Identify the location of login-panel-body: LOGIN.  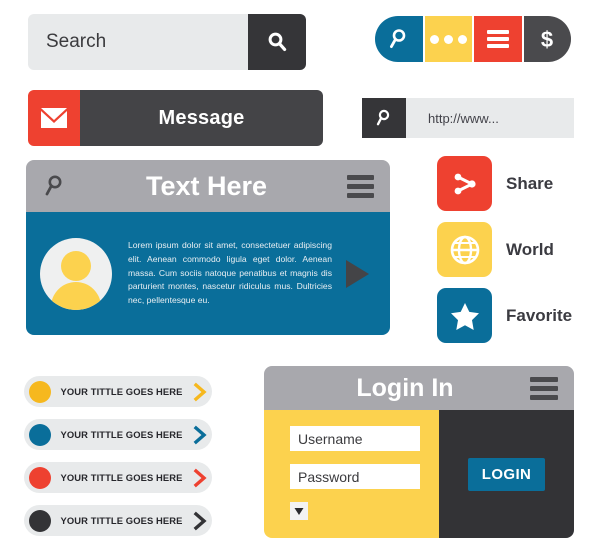
(419, 474).